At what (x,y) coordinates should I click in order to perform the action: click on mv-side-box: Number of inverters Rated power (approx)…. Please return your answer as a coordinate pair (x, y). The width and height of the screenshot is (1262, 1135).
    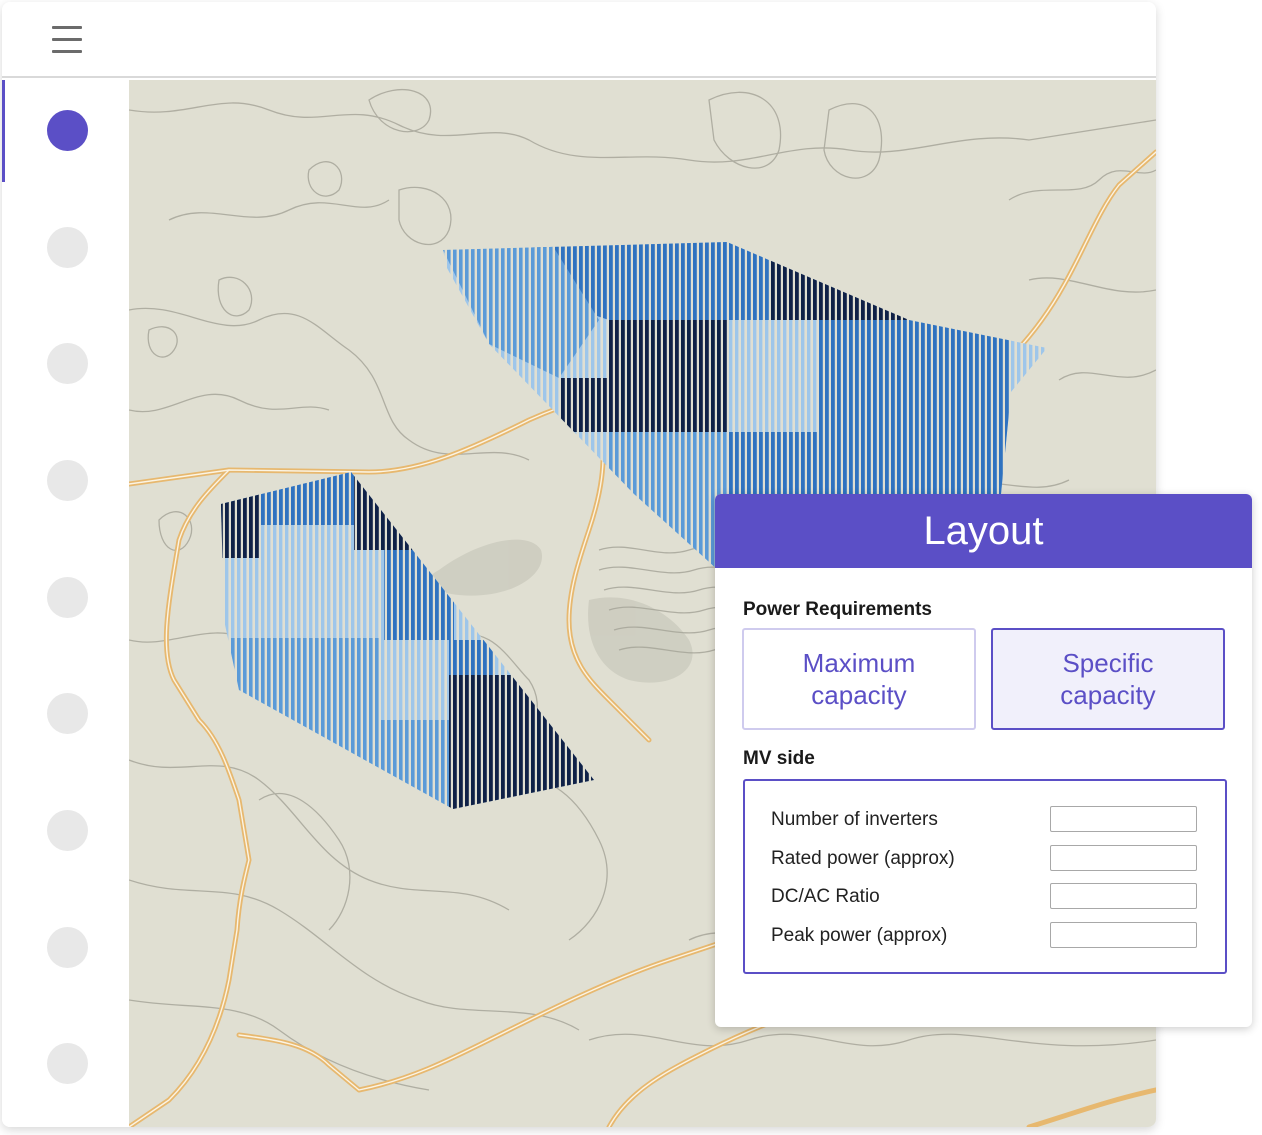
    Looking at the image, I should click on (985, 876).